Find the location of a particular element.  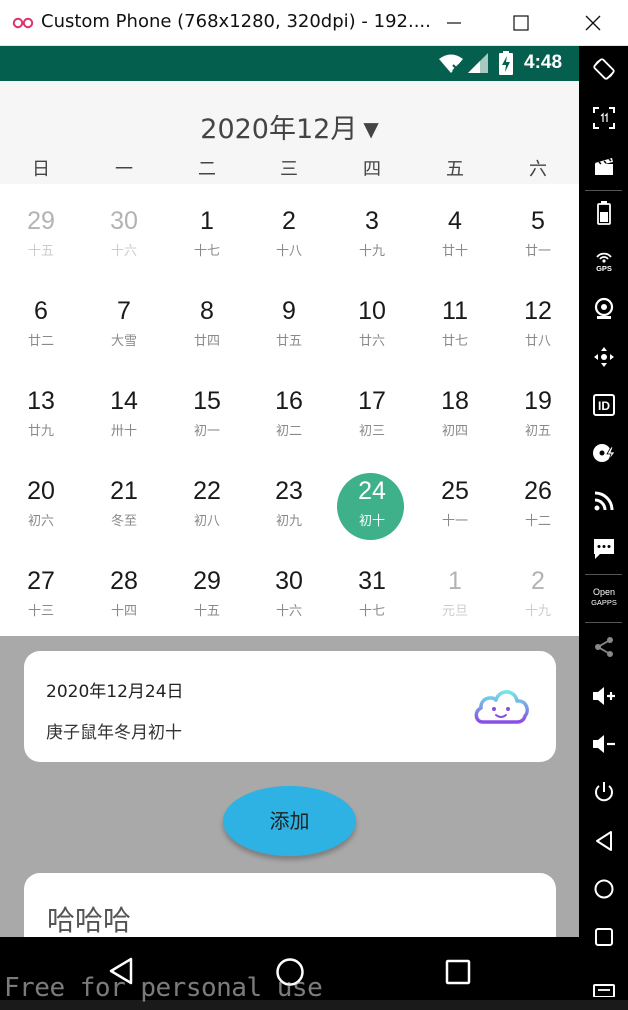

day-number: 8 is located at coordinates (207, 311).